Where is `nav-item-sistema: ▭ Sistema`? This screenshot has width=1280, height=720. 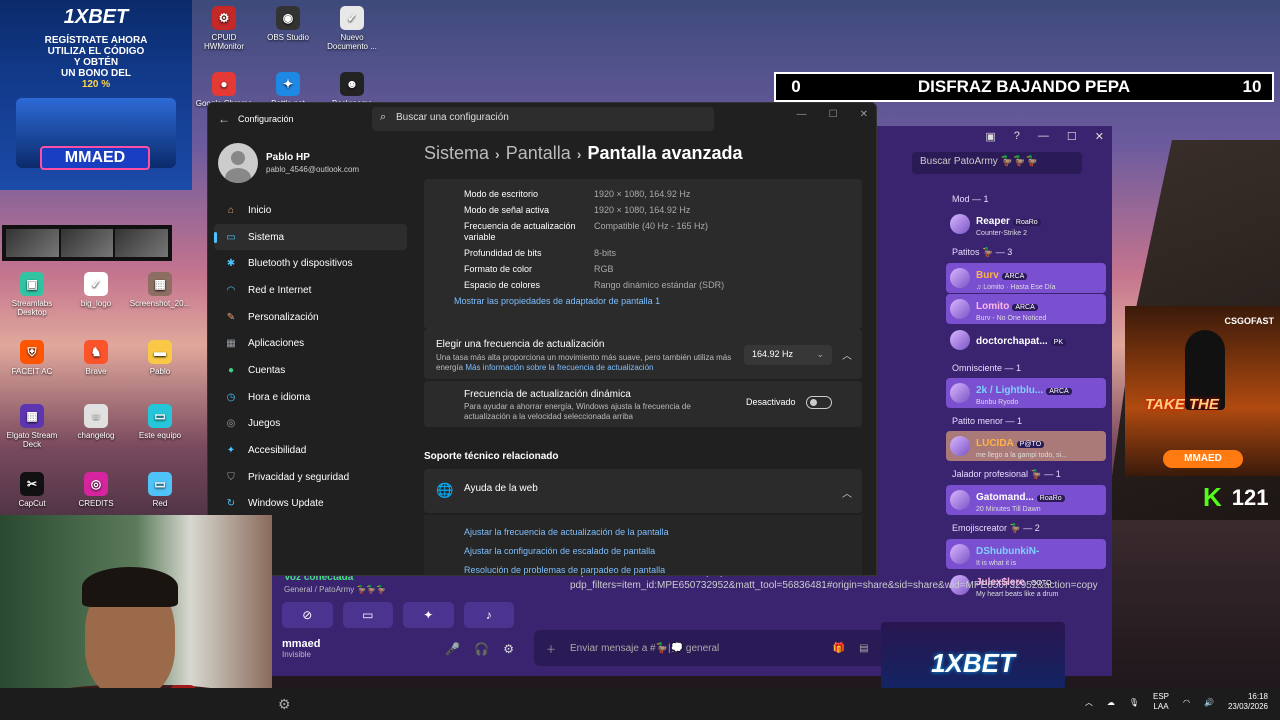 nav-item-sistema: ▭ Sistema is located at coordinates (310, 237).